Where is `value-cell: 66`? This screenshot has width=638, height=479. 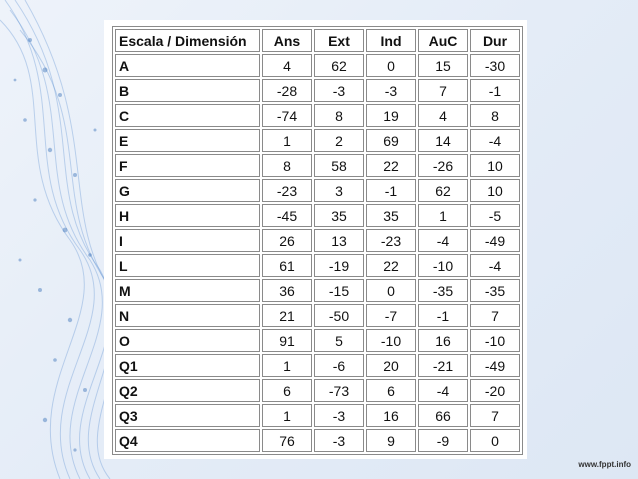 value-cell: 66 is located at coordinates (443, 415).